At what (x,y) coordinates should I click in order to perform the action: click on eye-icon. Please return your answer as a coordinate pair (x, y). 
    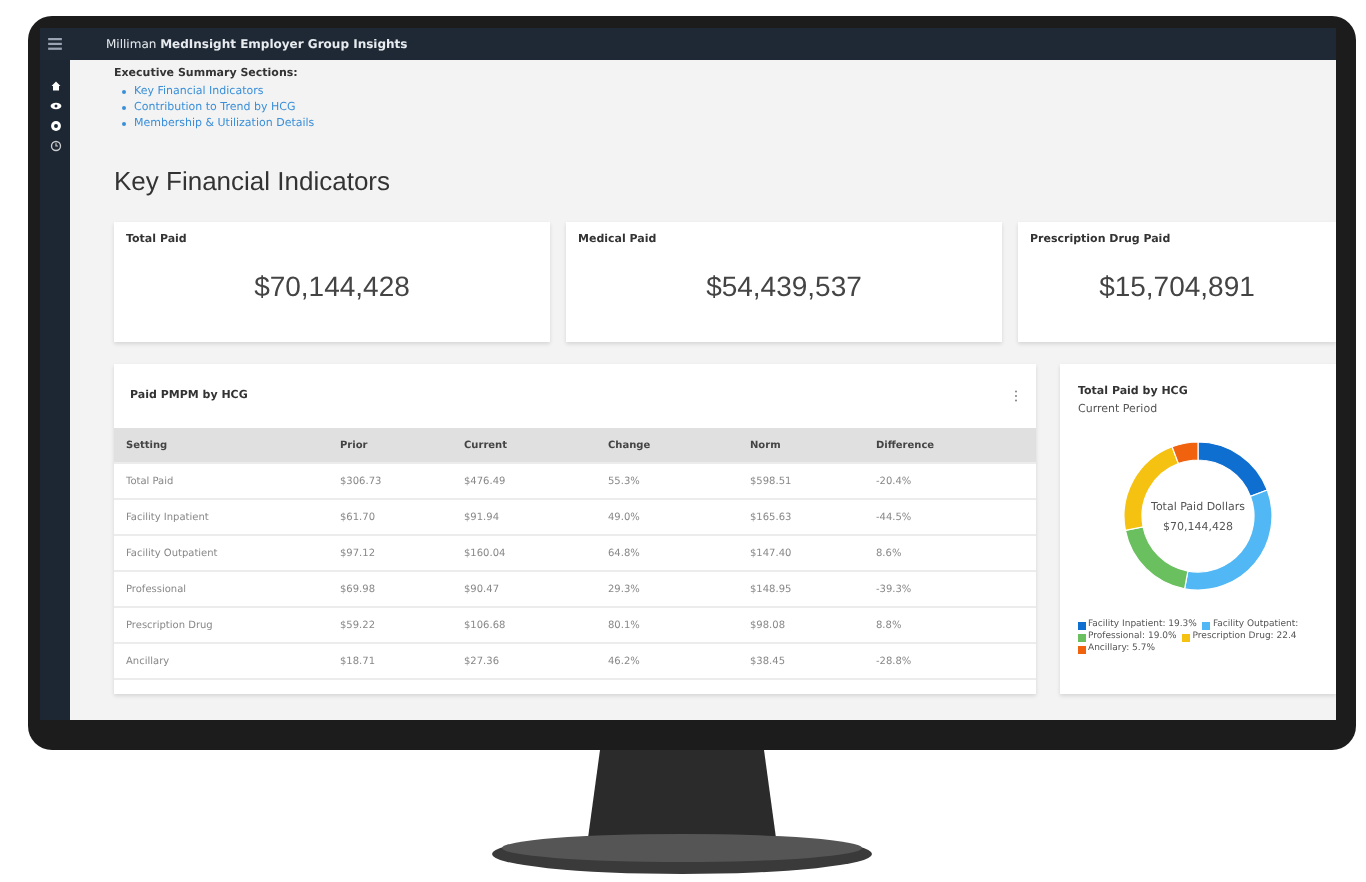
    Looking at the image, I should click on (55, 106).